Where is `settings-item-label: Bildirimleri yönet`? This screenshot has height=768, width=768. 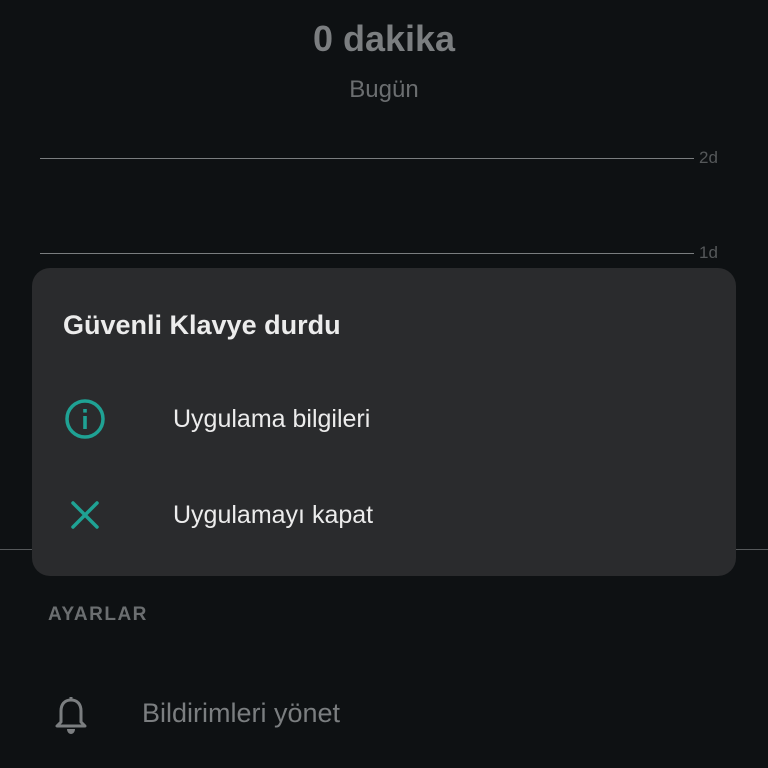 settings-item-label: Bildirimleri yönet is located at coordinates (241, 713).